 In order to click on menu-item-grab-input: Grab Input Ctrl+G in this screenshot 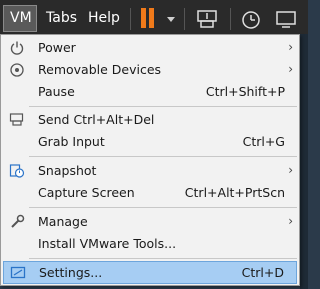, I will do `click(150, 142)`.